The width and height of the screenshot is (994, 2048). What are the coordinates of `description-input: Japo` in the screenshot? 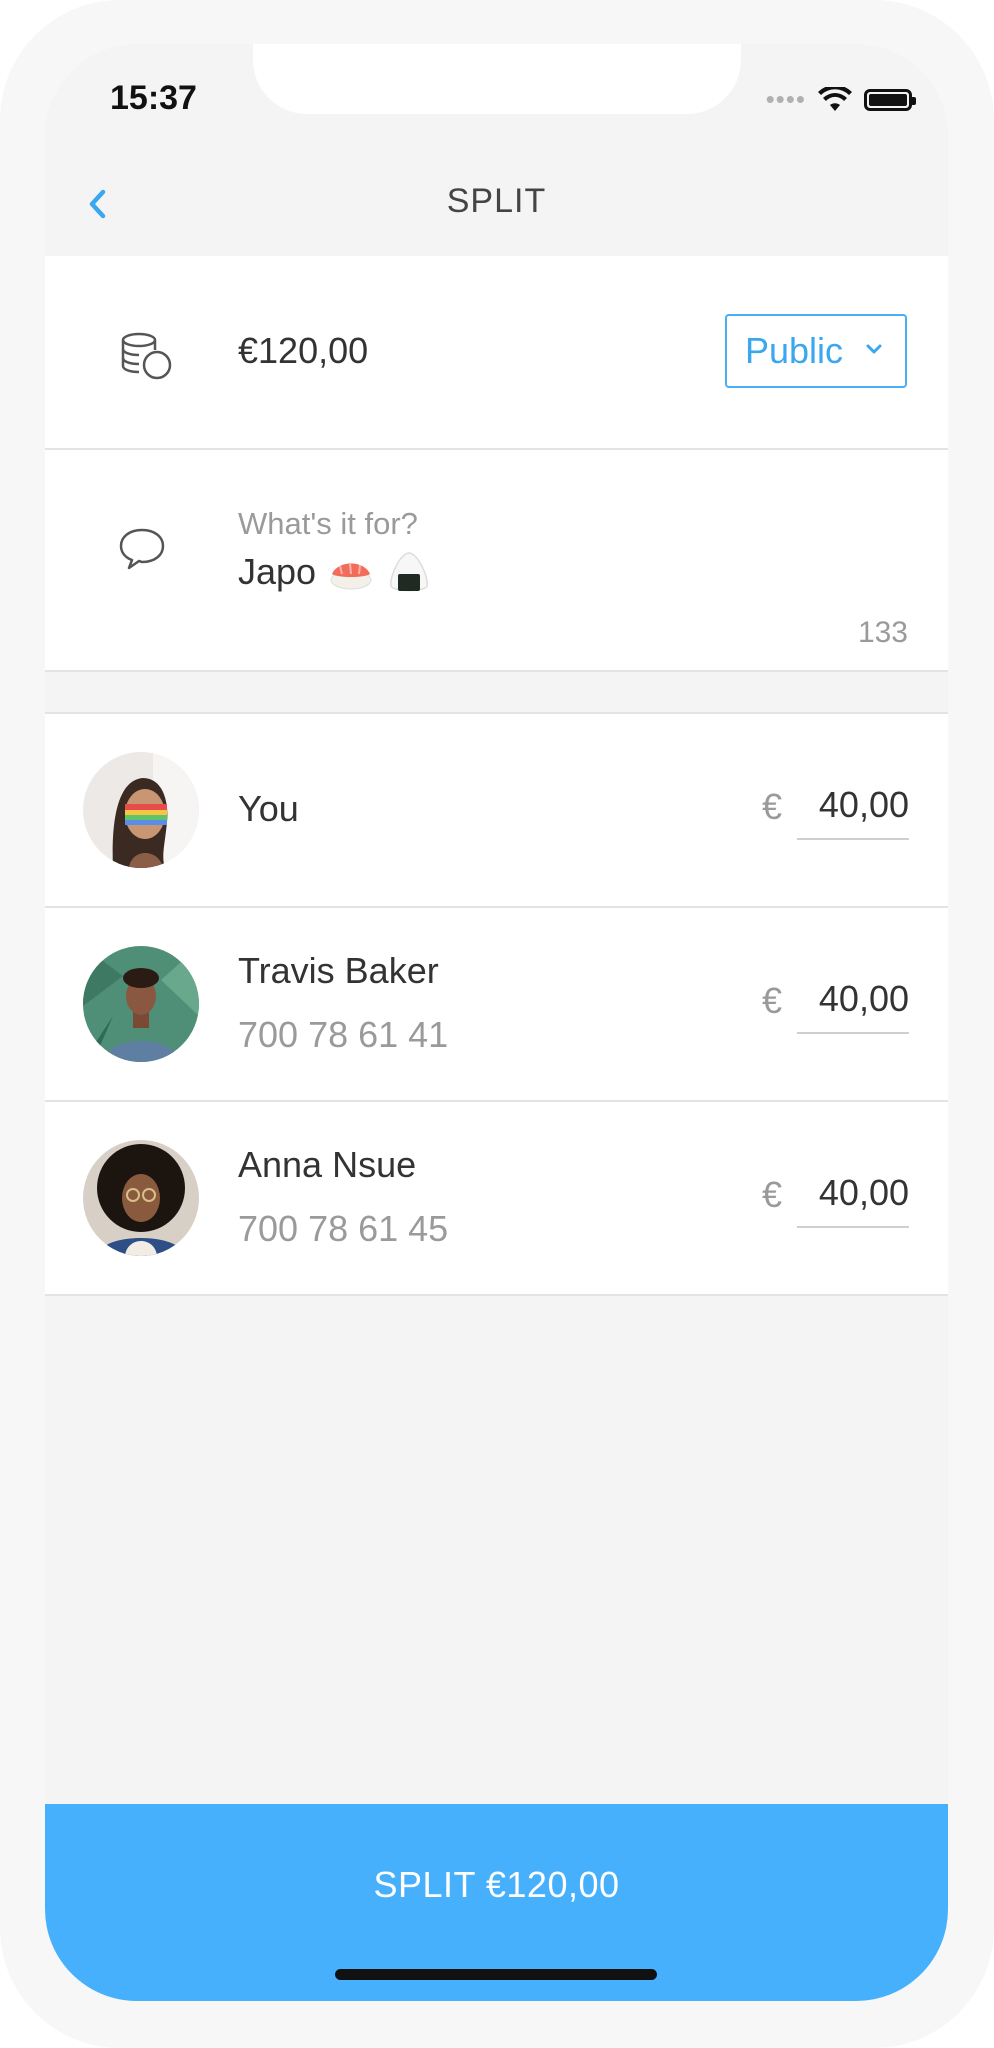 It's located at (335, 572).